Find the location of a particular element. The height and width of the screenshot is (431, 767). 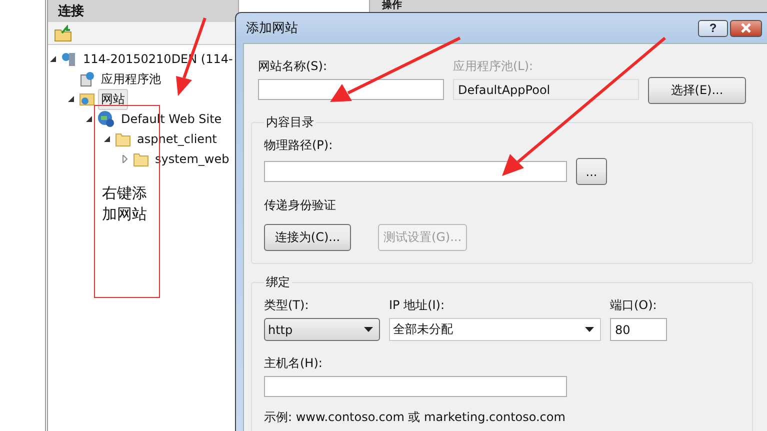

panel-title: 操作 is located at coordinates (568, 6).